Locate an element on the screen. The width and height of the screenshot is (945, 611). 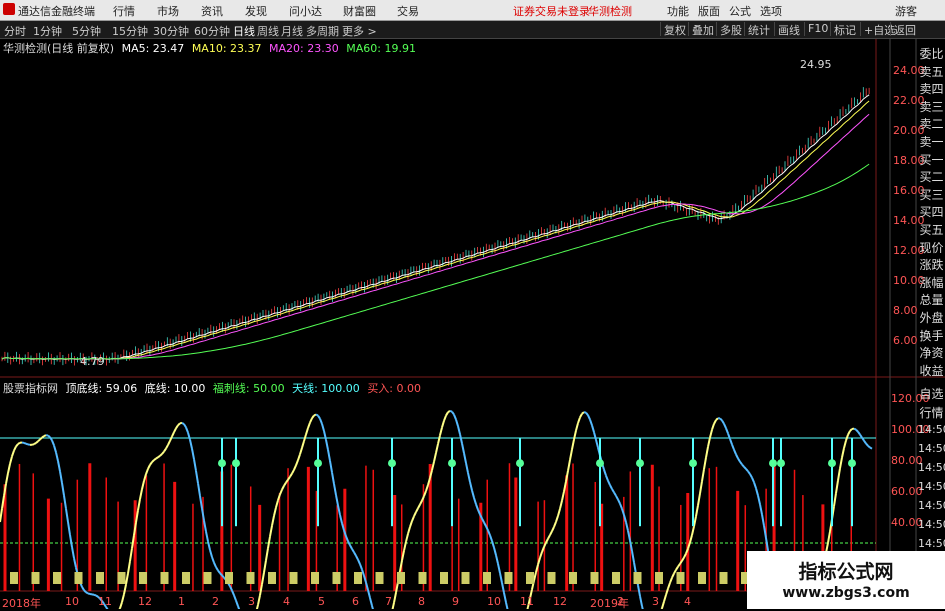
menu-wenxiaoda: 问小达 is located at coordinates (305, 11).